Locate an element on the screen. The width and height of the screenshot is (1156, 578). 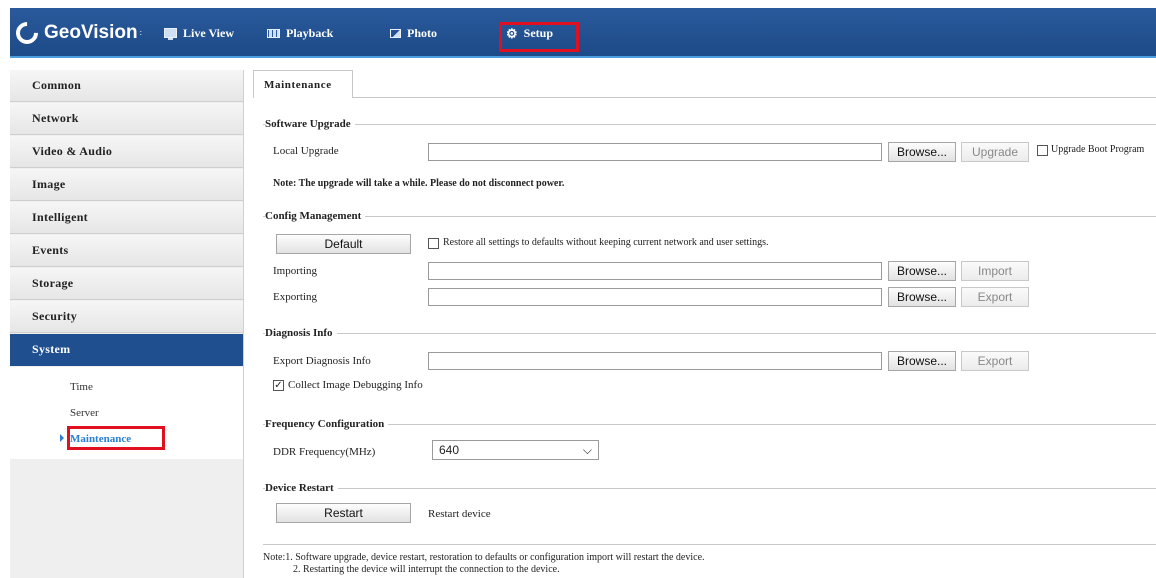
ddr-frequency-value: 640 is located at coordinates (449, 450).